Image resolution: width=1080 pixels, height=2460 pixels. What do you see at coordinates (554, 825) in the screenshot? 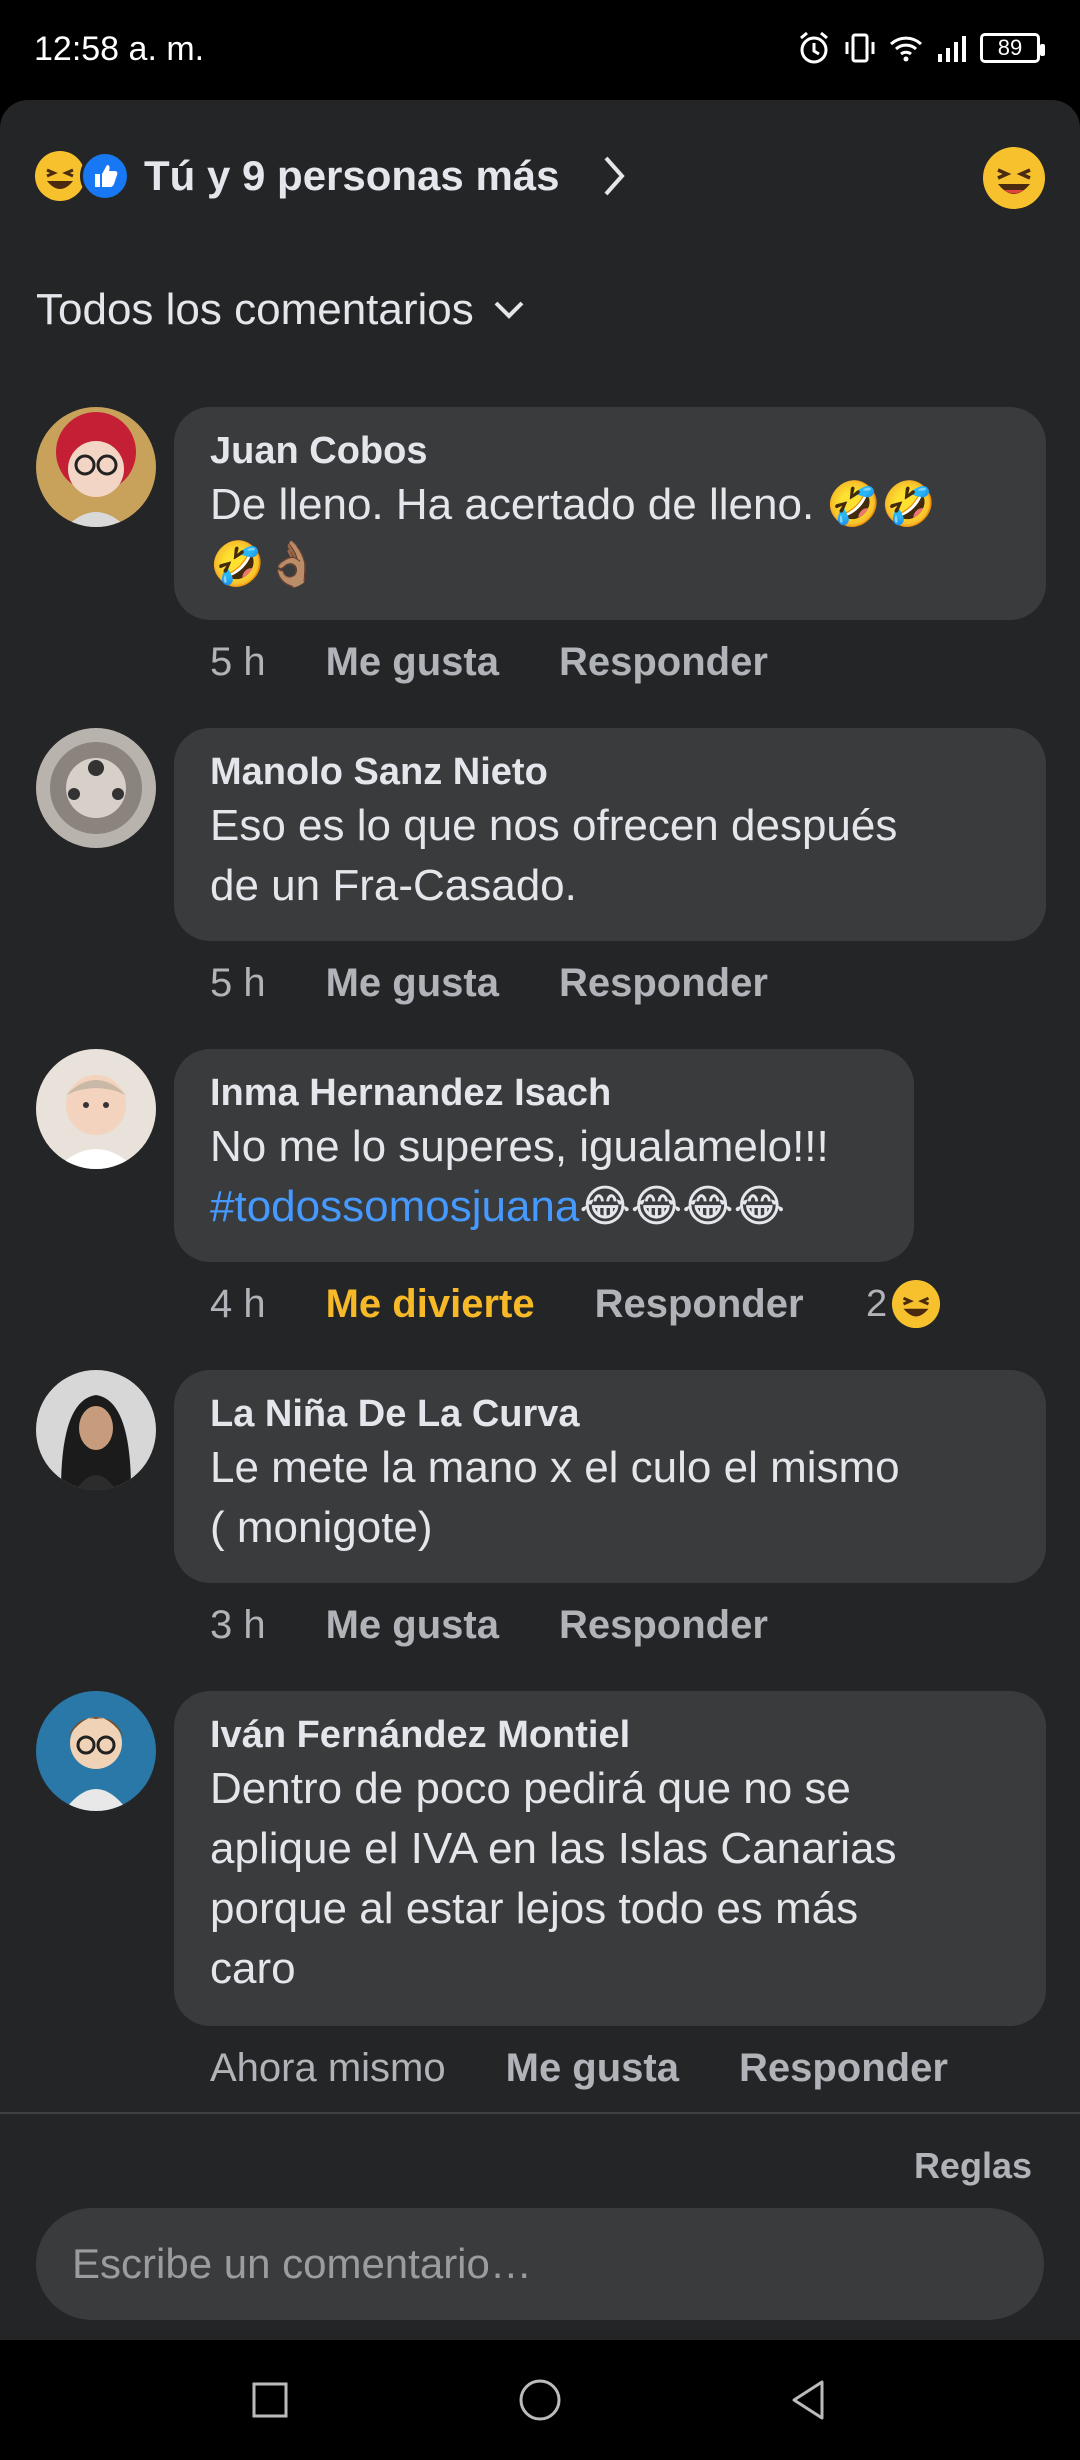
I see `comment-text-line: Eso es lo que nos ofrecen después` at bounding box center [554, 825].